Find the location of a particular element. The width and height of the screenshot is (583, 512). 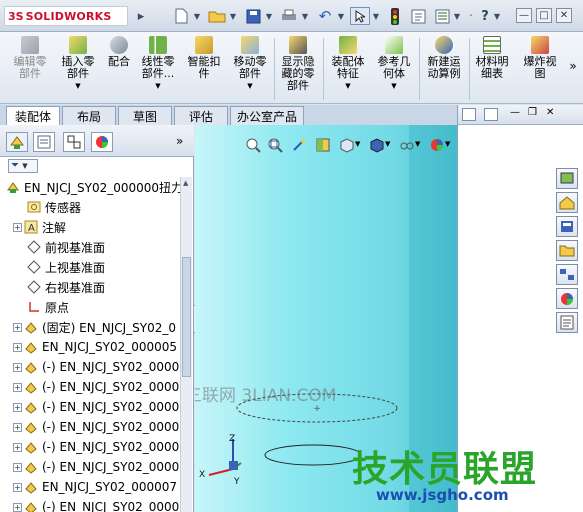

restore-icon: □ is located at coordinates (544, 15).